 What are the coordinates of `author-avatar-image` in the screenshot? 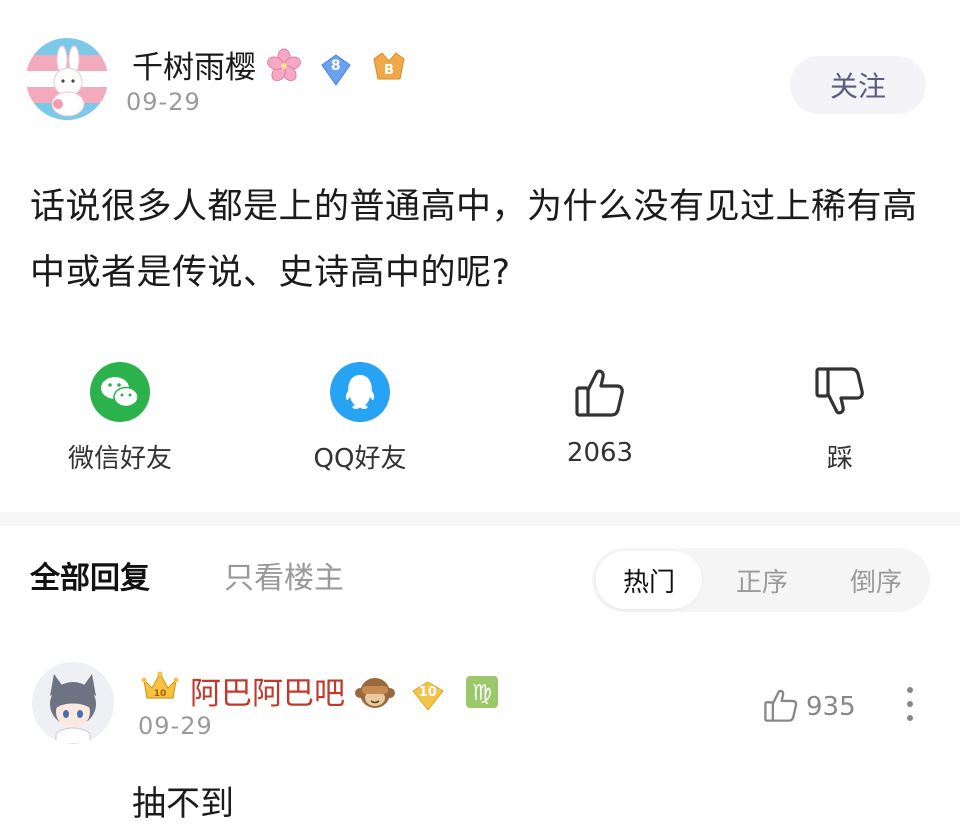 It's located at (67, 79).